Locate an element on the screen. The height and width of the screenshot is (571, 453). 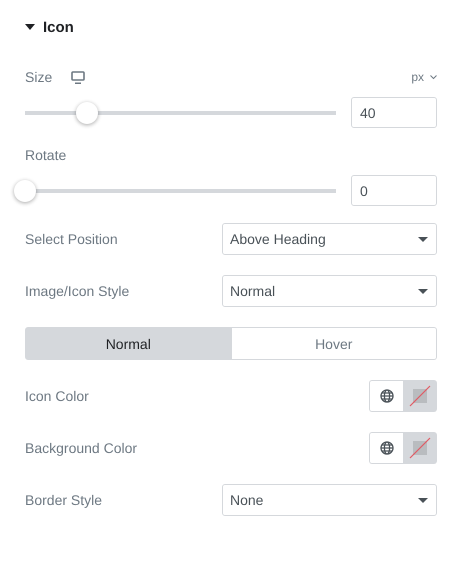
dropdown: None is located at coordinates (329, 500).